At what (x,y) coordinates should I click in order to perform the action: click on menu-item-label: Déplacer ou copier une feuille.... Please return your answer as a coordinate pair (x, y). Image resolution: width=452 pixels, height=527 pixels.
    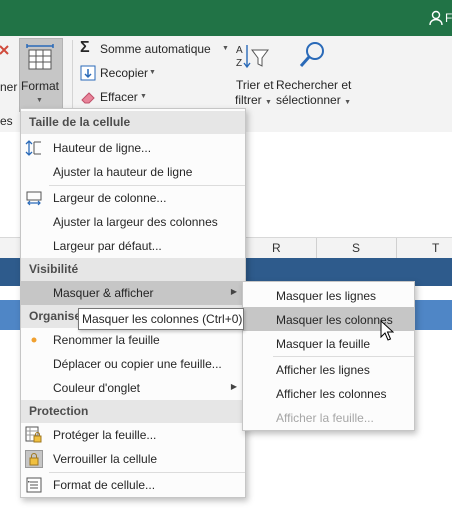
    Looking at the image, I should click on (137, 364).